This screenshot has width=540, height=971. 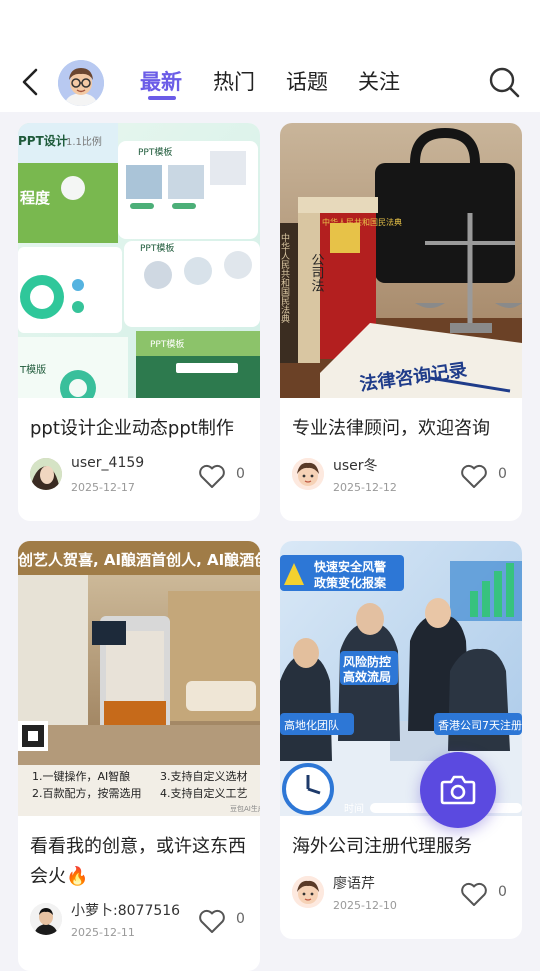 What do you see at coordinates (367, 661) in the screenshot?
I see `img-text: 风险防控` at bounding box center [367, 661].